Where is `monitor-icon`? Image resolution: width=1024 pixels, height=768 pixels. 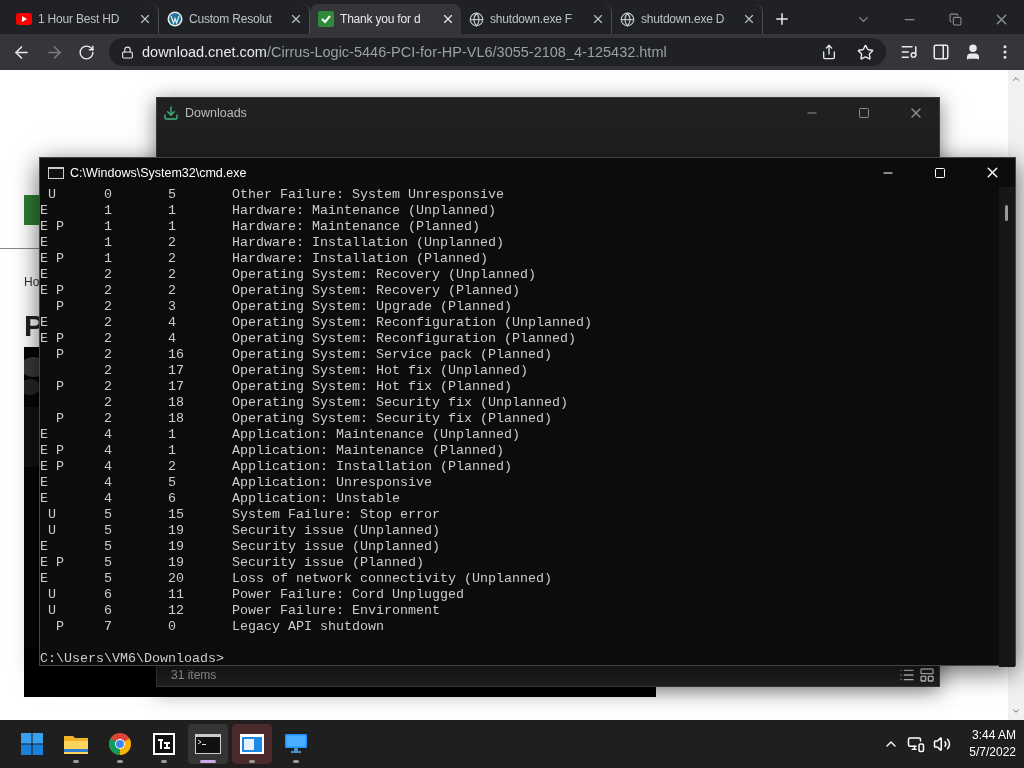
monitor-icon is located at coordinates (296, 744).